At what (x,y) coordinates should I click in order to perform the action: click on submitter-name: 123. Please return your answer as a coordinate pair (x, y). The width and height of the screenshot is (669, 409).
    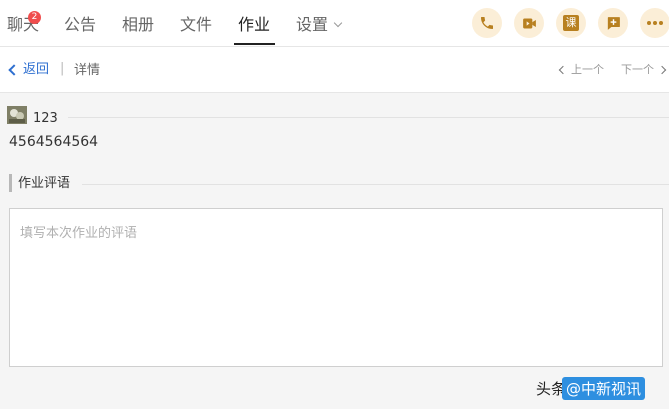
    Looking at the image, I should click on (45, 118).